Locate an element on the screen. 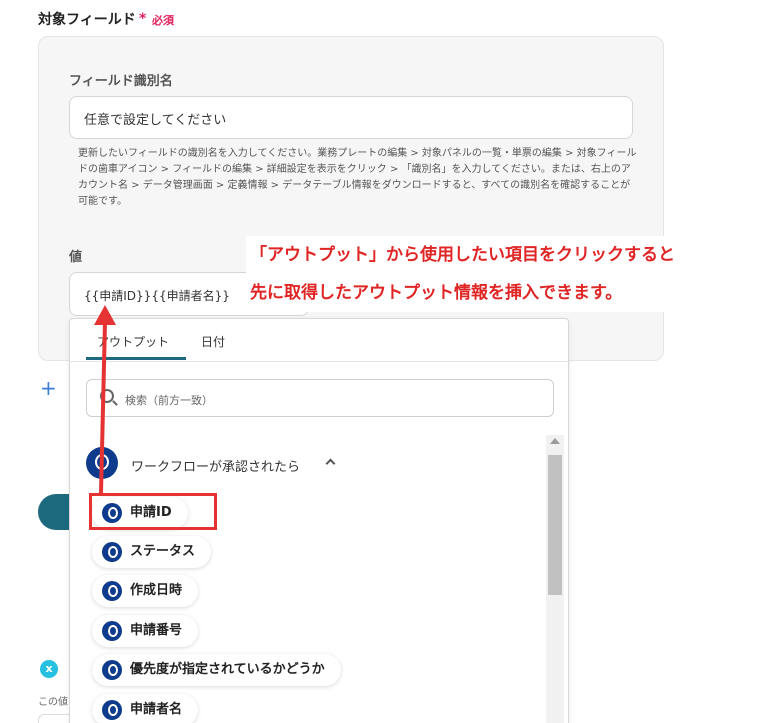 This screenshot has width=761, height=723. output-item-priority: 優先度が指定されているかどうか is located at coordinates (216, 670).